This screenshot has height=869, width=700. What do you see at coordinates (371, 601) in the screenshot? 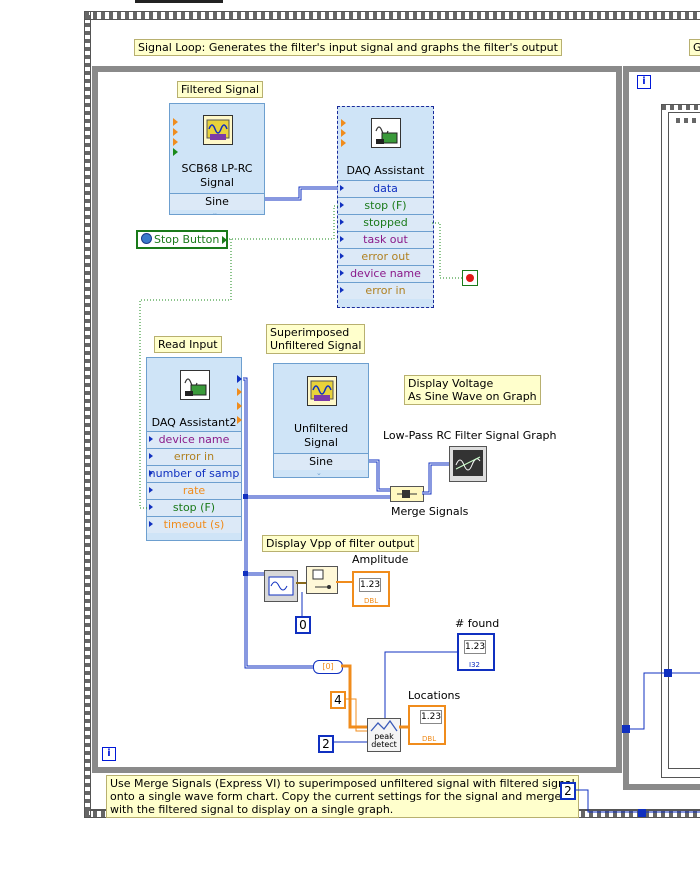
I see `amplitude-type: DBL` at bounding box center [371, 601].